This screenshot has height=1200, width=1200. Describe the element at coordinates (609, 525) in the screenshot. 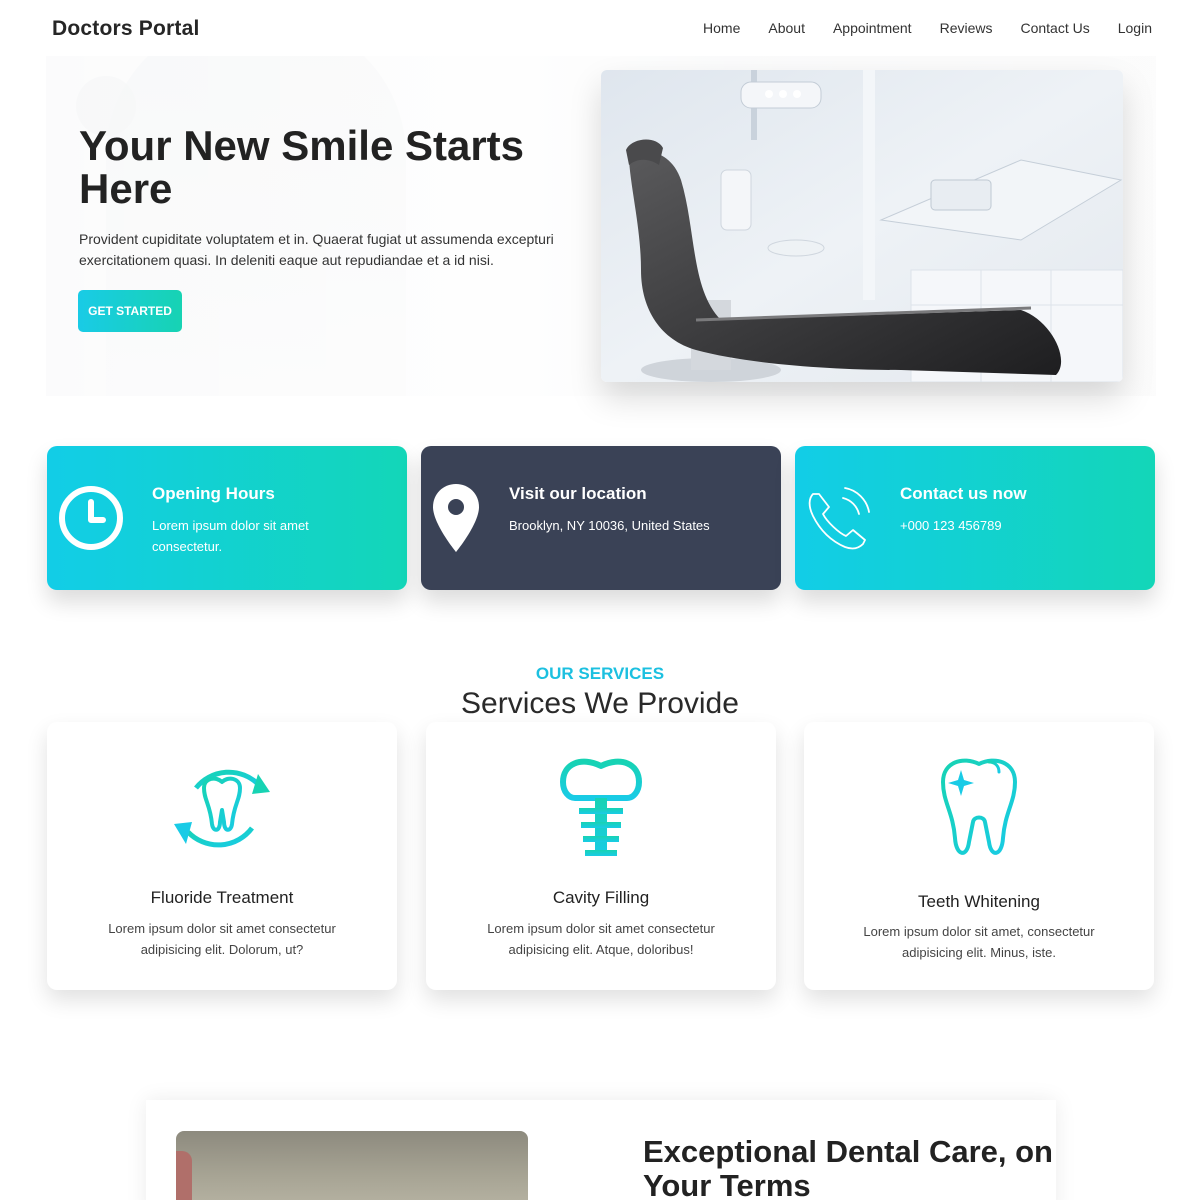

I see `card-text: Brooklyn, NY 10036, United States` at that location.